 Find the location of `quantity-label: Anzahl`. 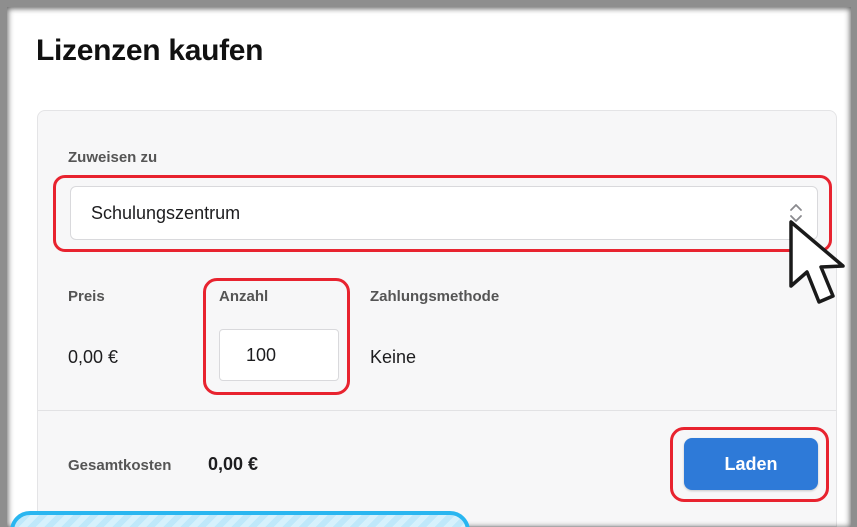

quantity-label: Anzahl is located at coordinates (244, 296).